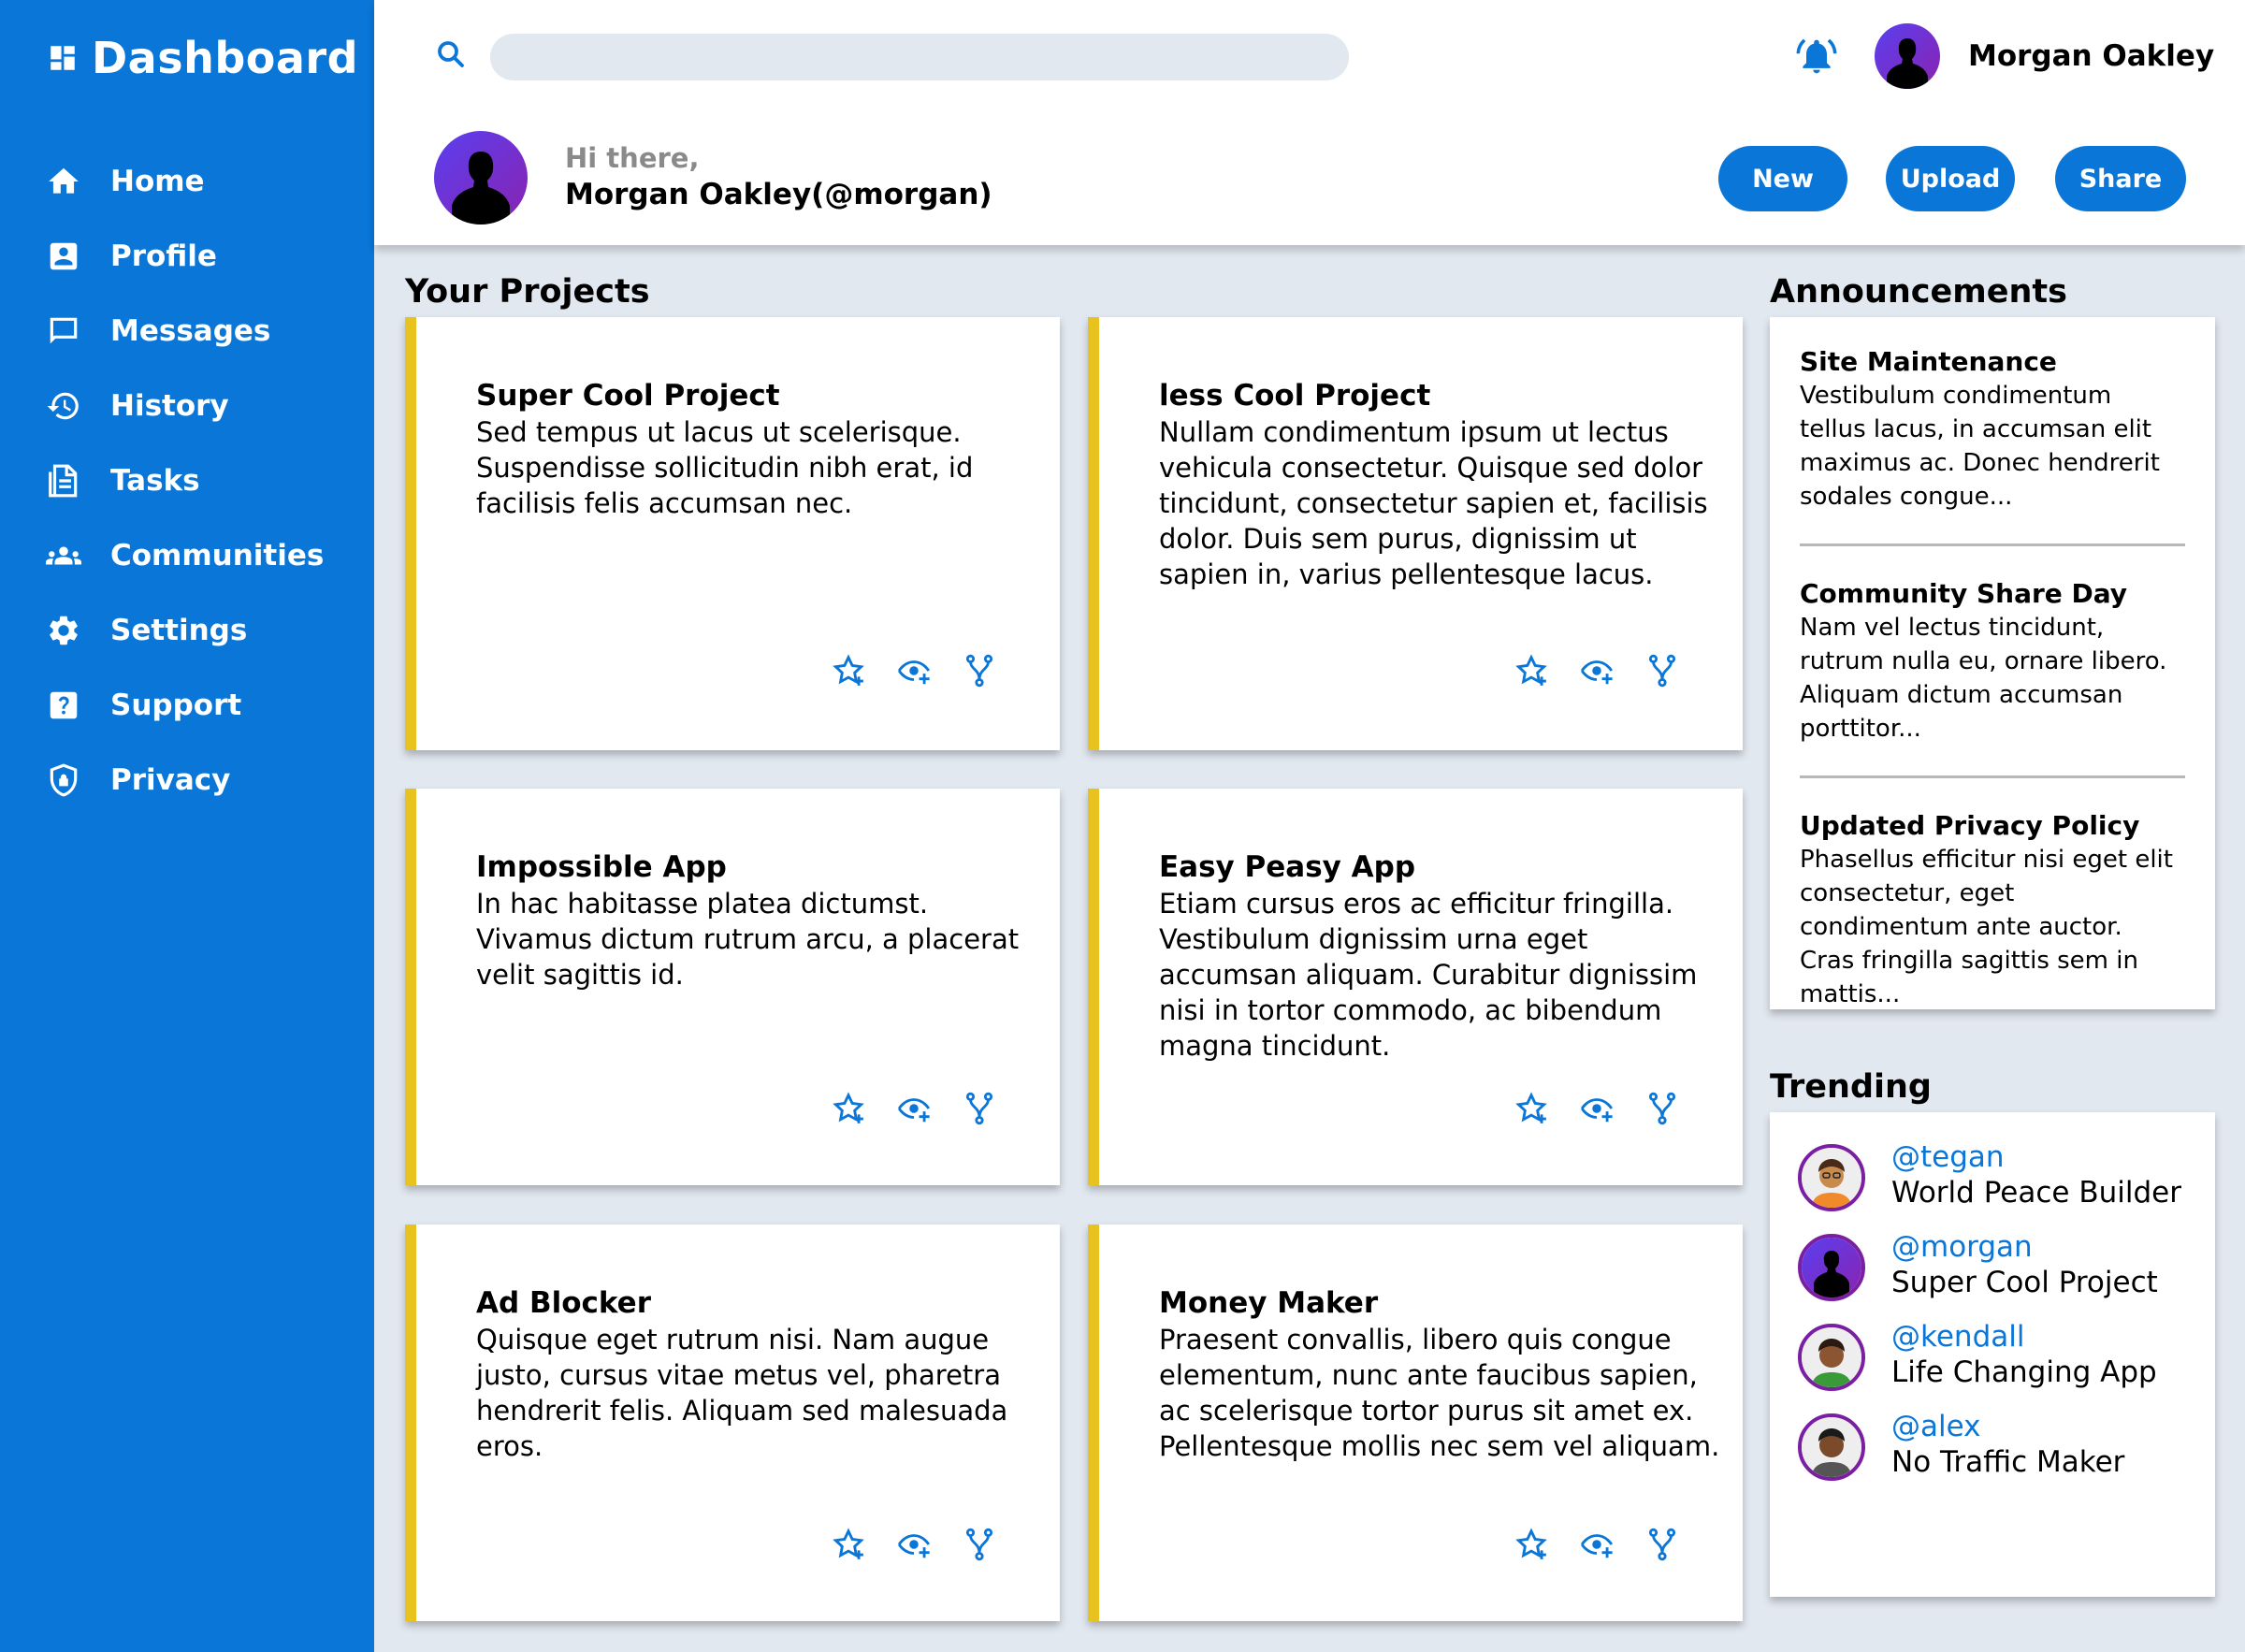  Describe the element at coordinates (63, 481) in the screenshot. I see `tasks-icon` at that location.